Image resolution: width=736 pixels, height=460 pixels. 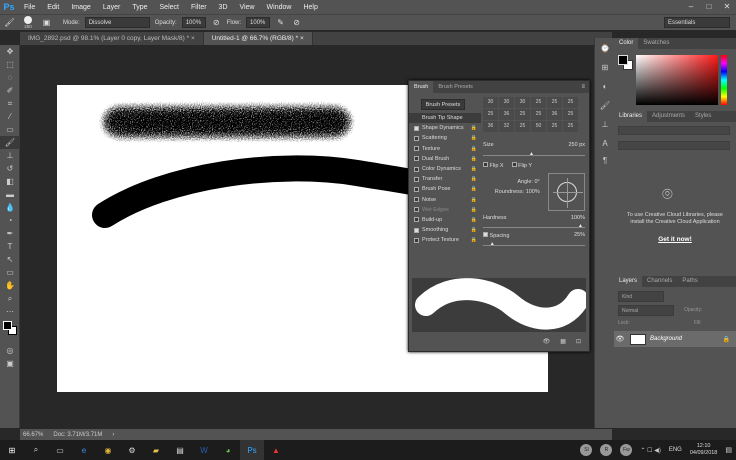 What do you see at coordinates (139, 7) in the screenshot?
I see `menu-item-type: Type` at bounding box center [139, 7].